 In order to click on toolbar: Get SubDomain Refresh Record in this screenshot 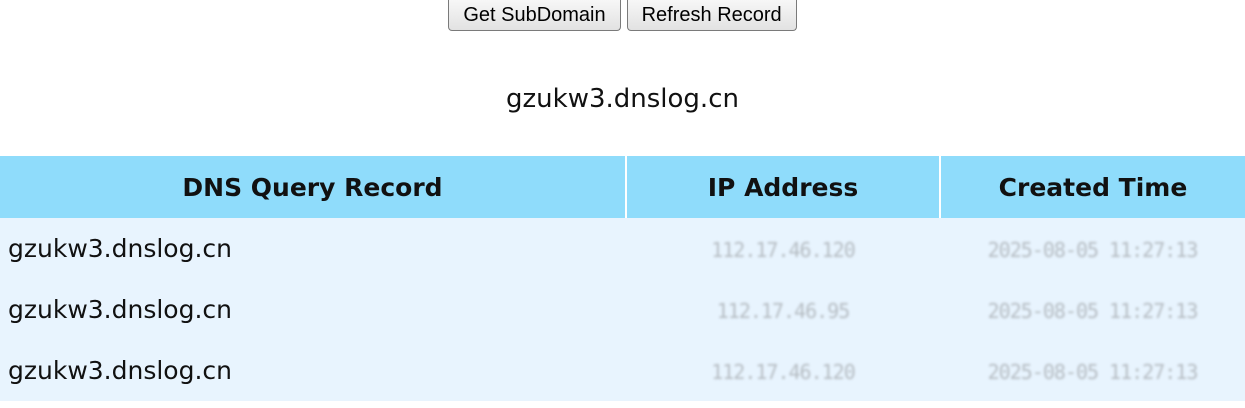, I will do `click(622, 16)`.